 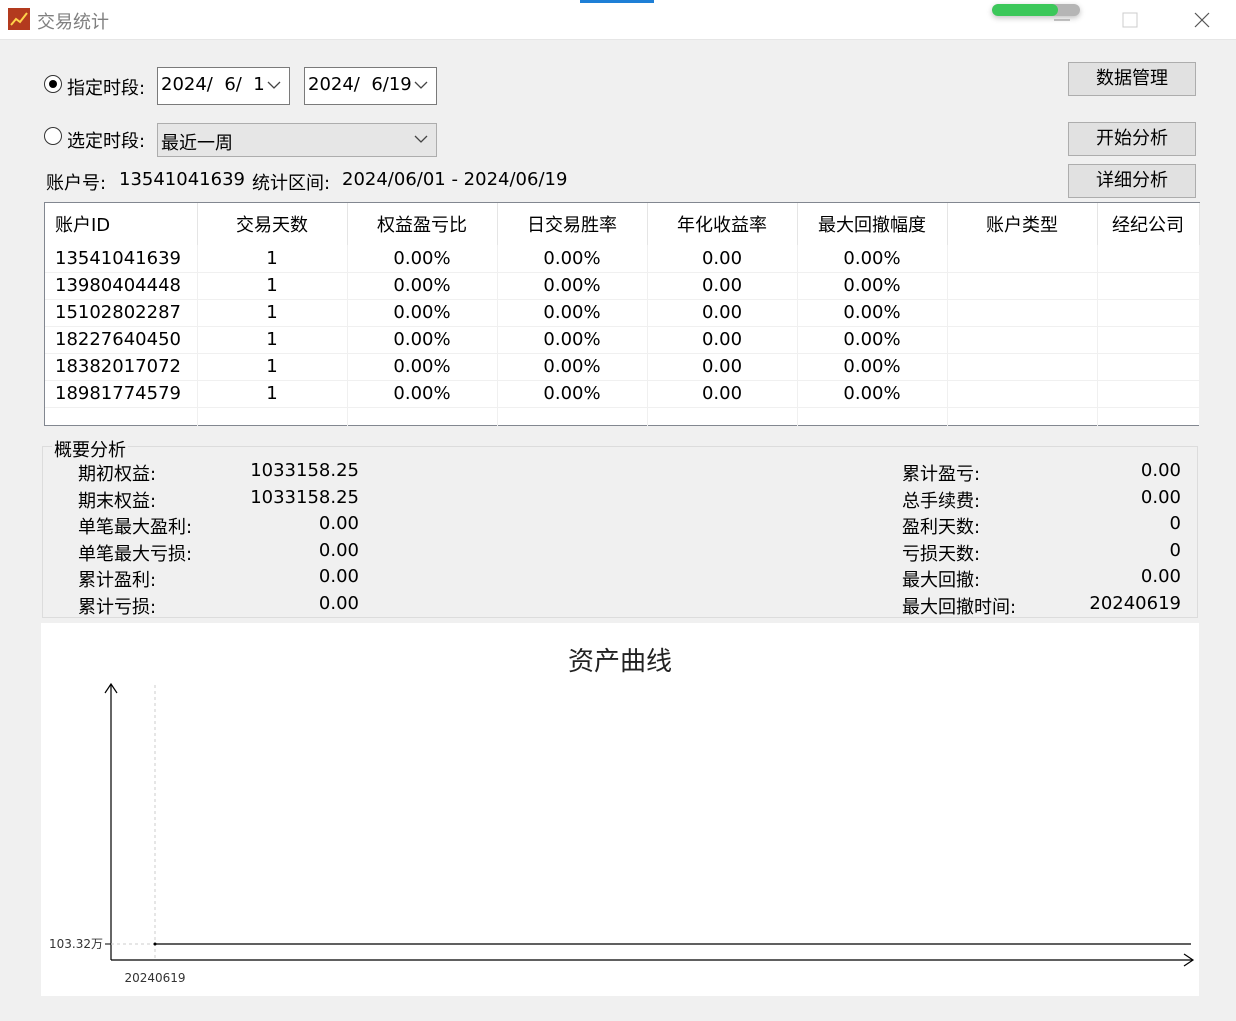 I want to click on table-cell: 18382017072, so click(x=121, y=367).